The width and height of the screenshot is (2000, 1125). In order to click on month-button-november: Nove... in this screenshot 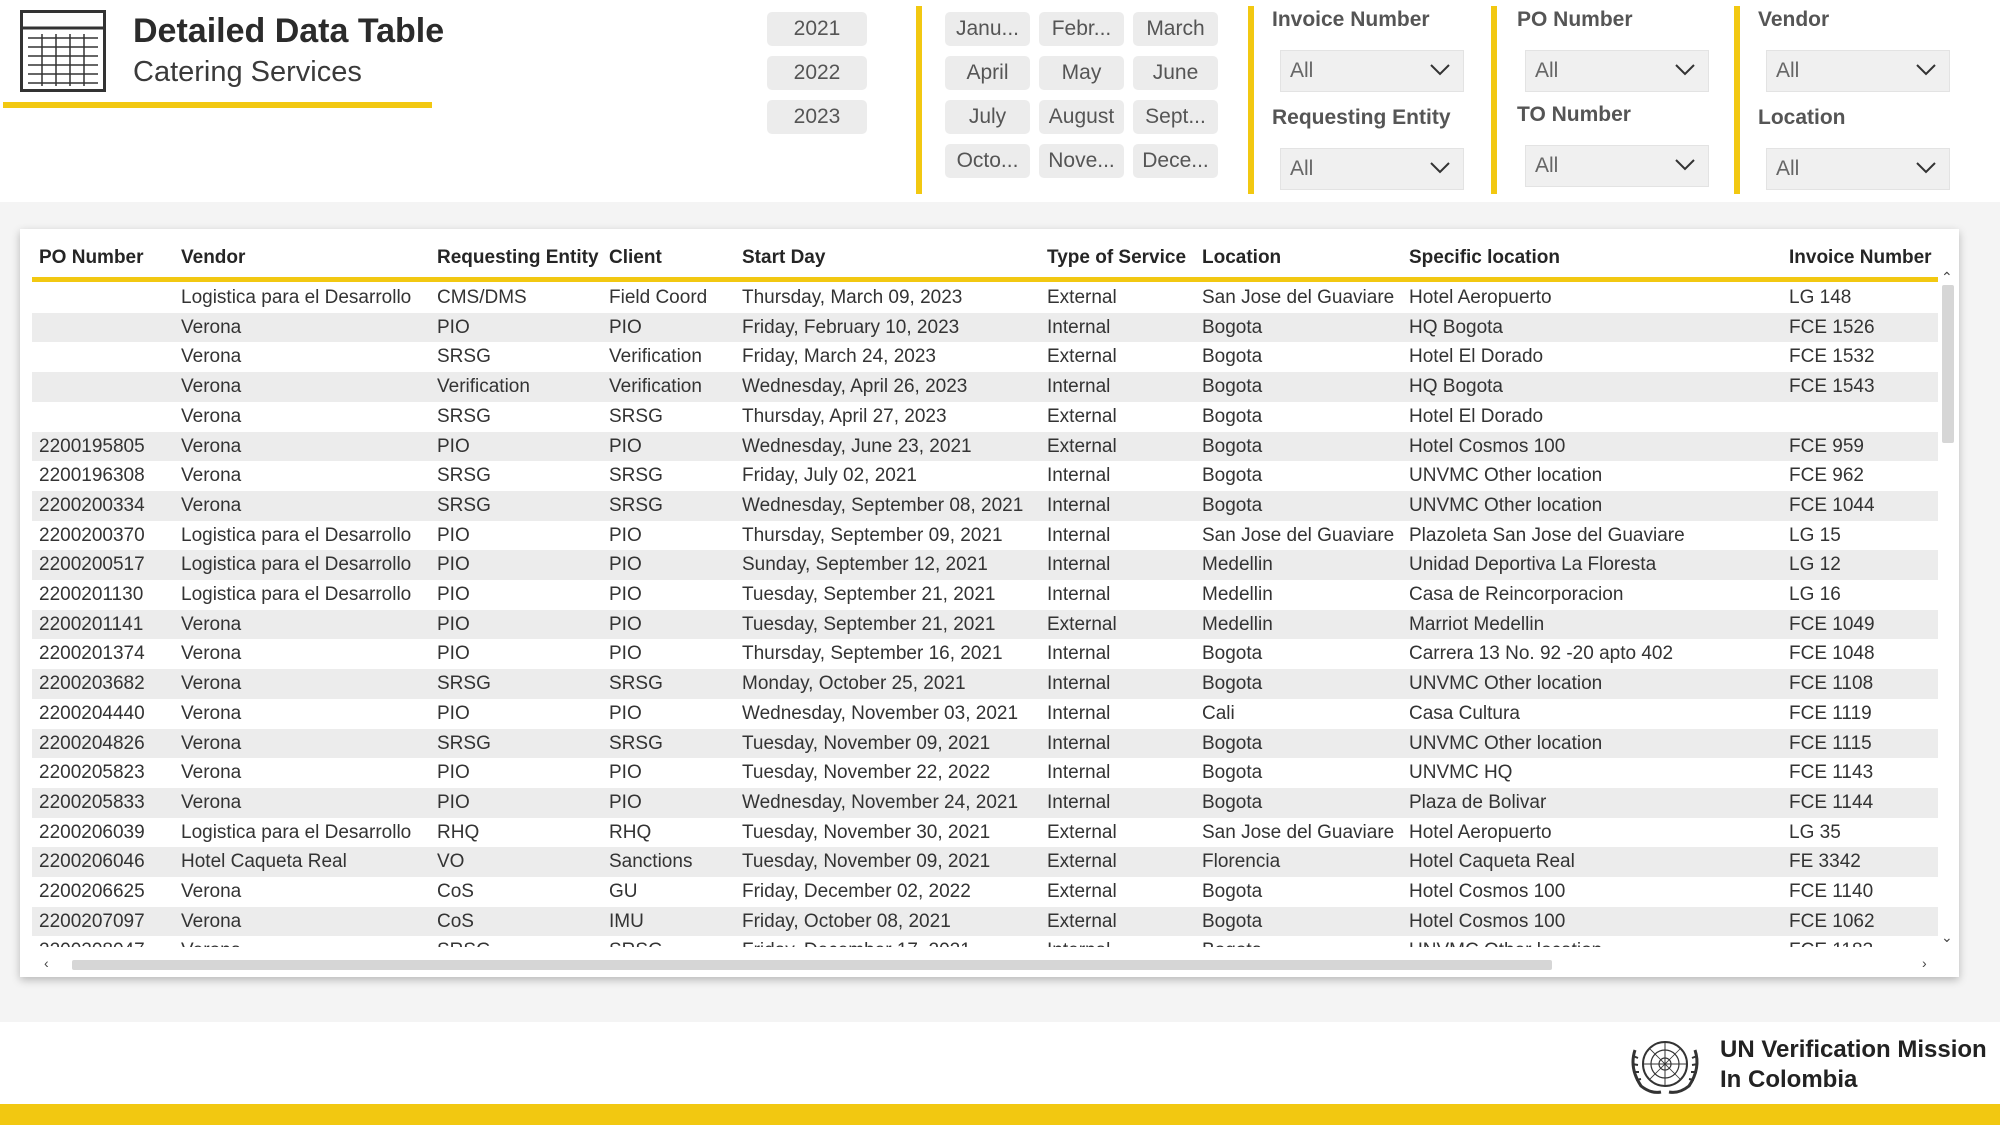, I will do `click(1081, 161)`.